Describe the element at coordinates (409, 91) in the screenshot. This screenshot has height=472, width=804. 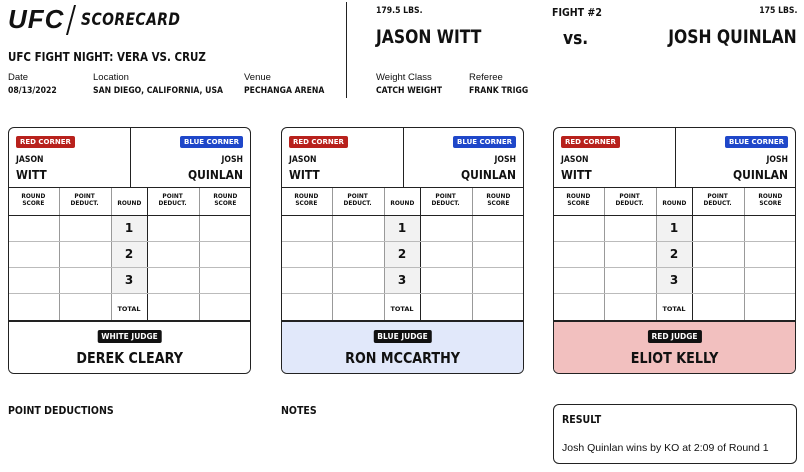
I see `weight-class-value: CATCH WEIGHT` at that location.